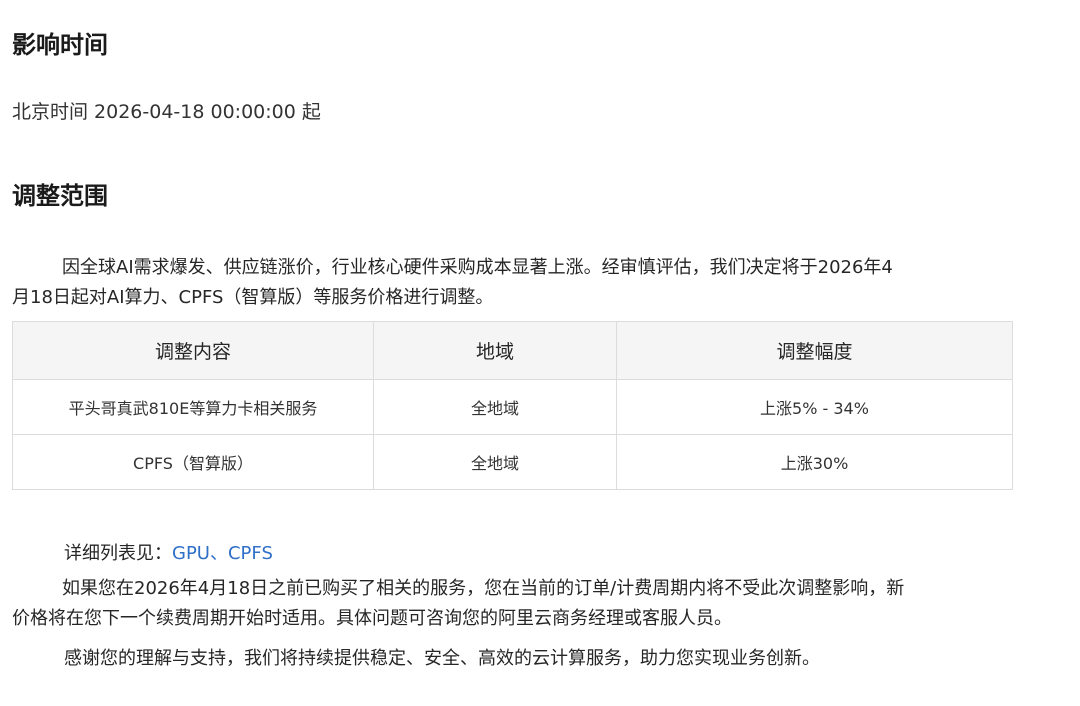  I want to click on table-cell-range: 上涨5% - 34%, so click(814, 407).